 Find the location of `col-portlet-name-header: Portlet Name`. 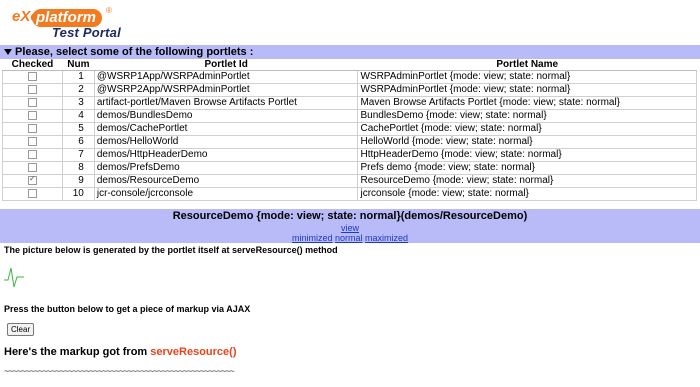

col-portlet-name-header: Portlet Name is located at coordinates (527, 65).